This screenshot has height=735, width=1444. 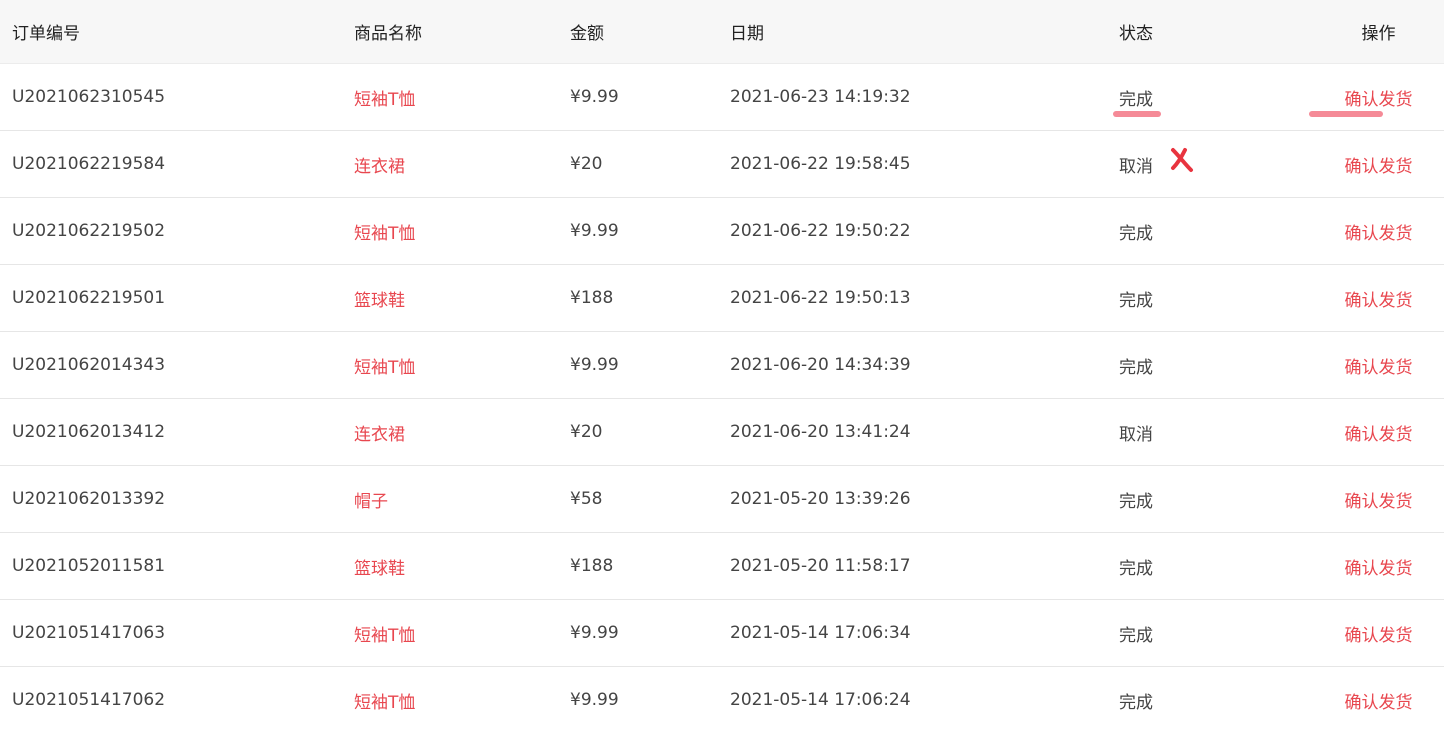 I want to click on order-no-cell: U2021062014343, so click(x=89, y=365).